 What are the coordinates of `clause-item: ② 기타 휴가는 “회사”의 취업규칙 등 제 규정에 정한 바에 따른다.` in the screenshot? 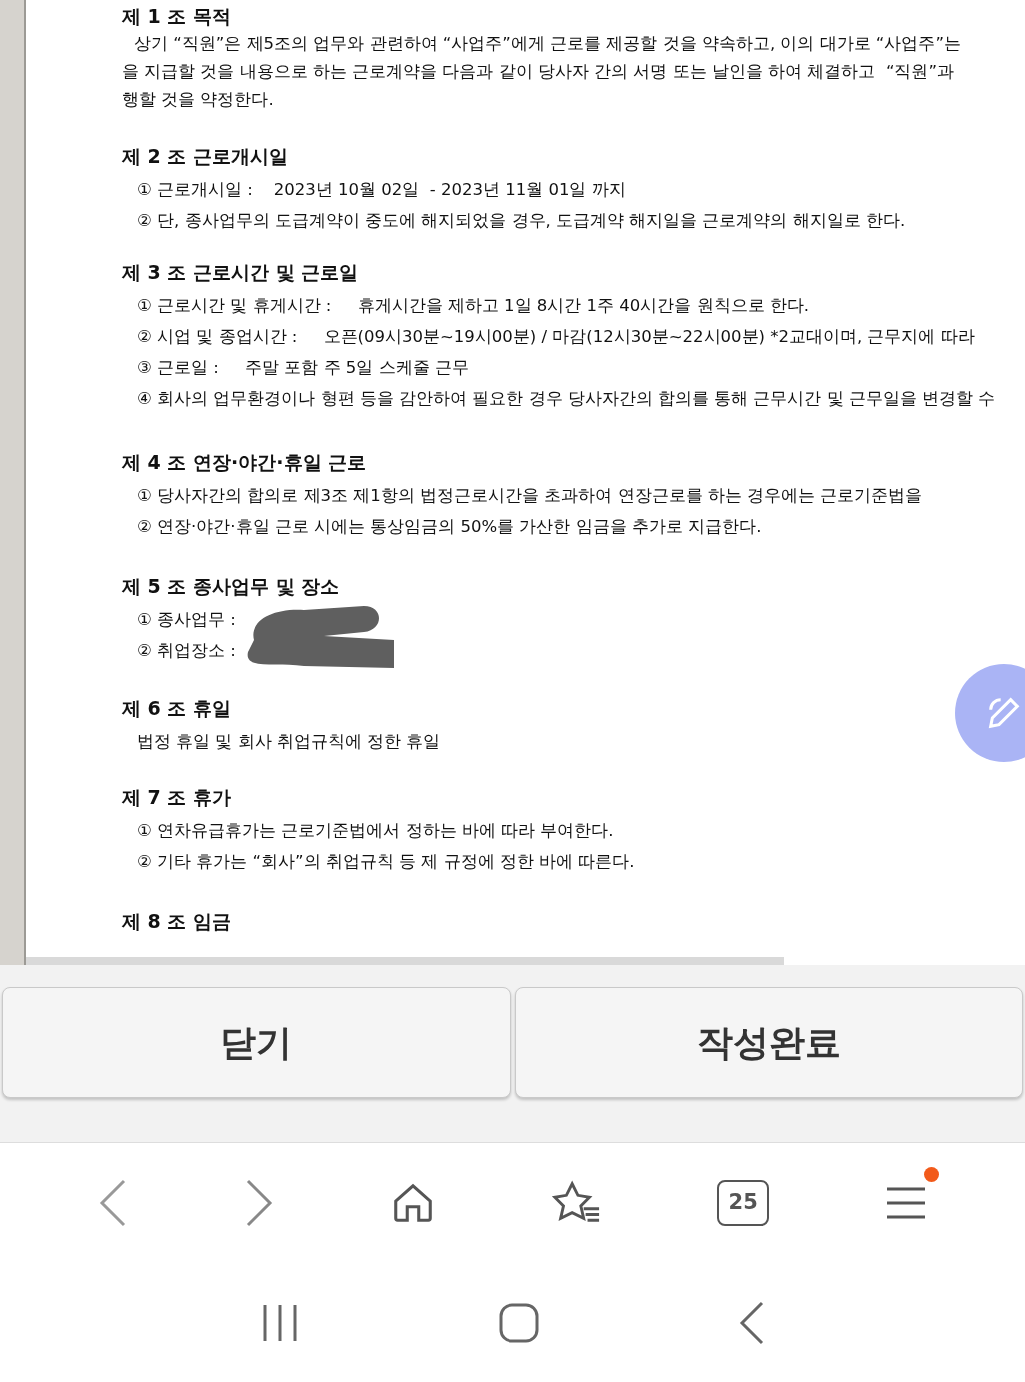 It's located at (386, 862).